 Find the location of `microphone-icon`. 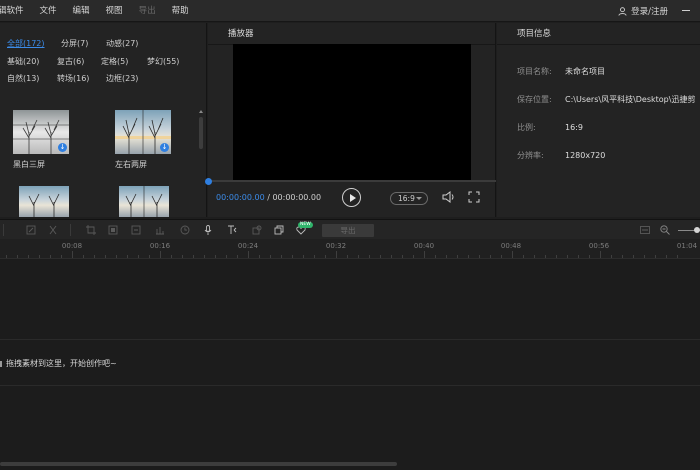

microphone-icon is located at coordinates (208, 230).